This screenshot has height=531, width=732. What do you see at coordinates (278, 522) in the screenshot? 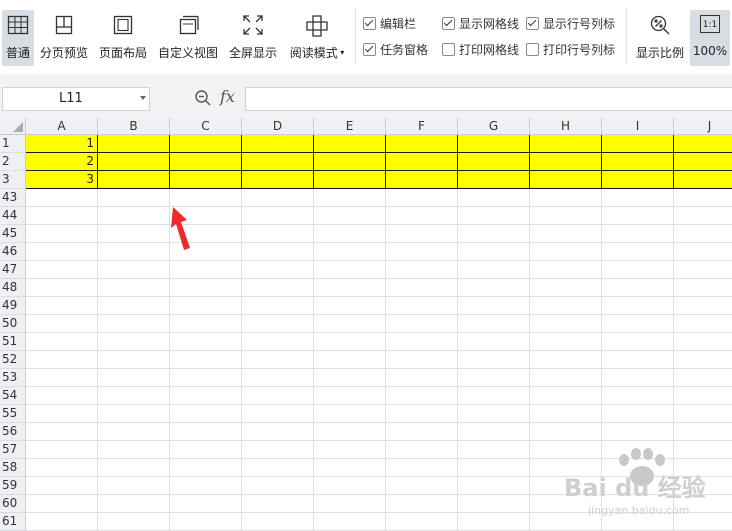
I see `cell-d61` at bounding box center [278, 522].